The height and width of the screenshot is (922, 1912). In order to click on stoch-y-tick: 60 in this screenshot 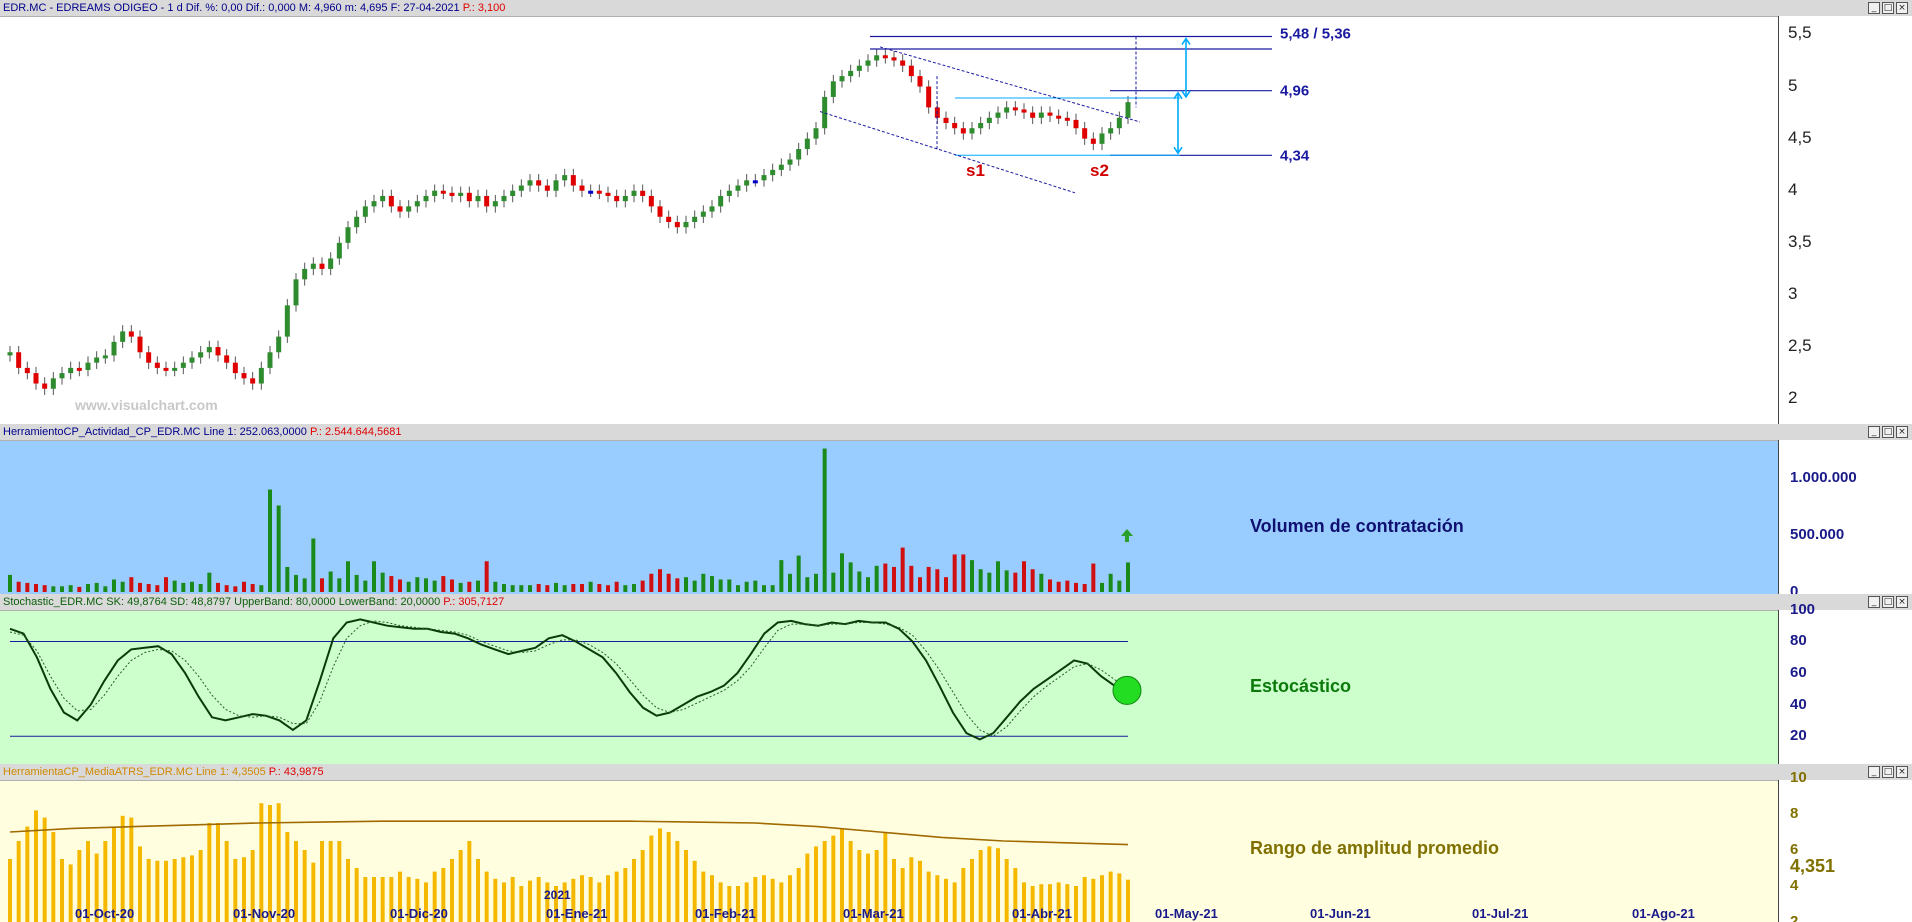, I will do `click(1798, 673)`.